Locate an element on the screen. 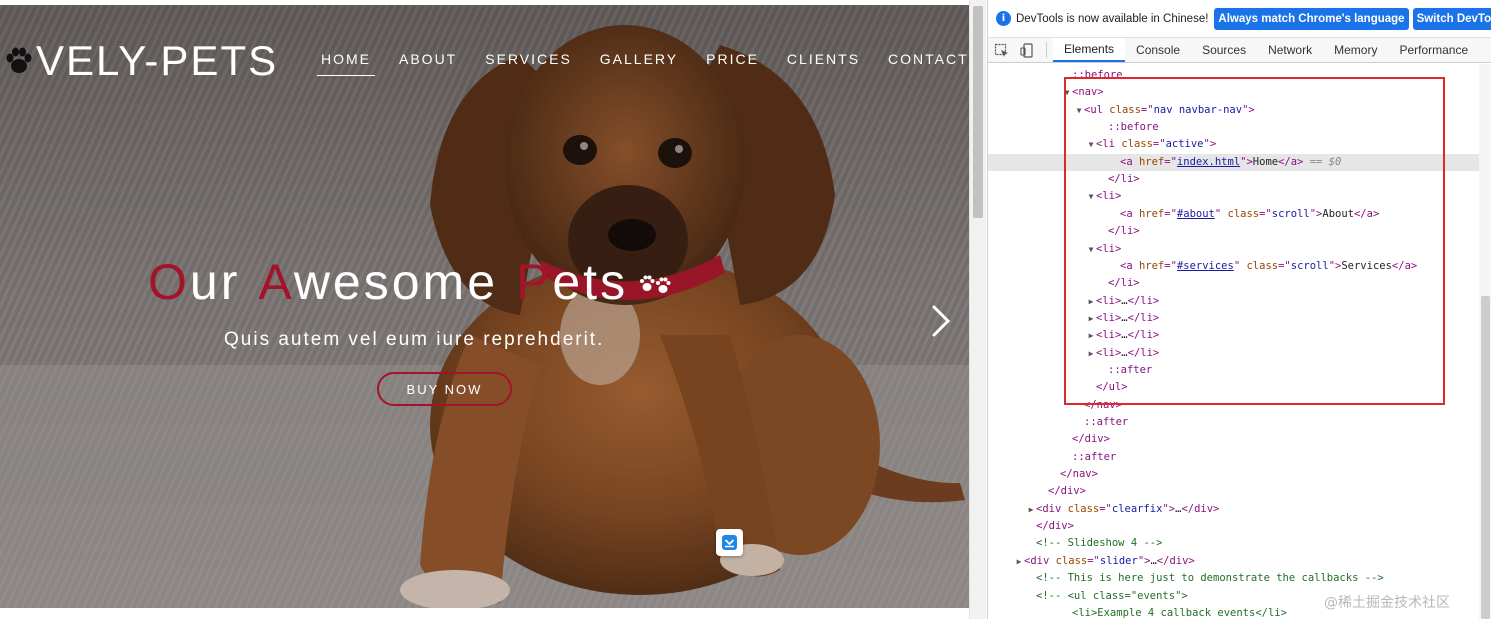  dom-token-attr: href is located at coordinates (1151, 265).